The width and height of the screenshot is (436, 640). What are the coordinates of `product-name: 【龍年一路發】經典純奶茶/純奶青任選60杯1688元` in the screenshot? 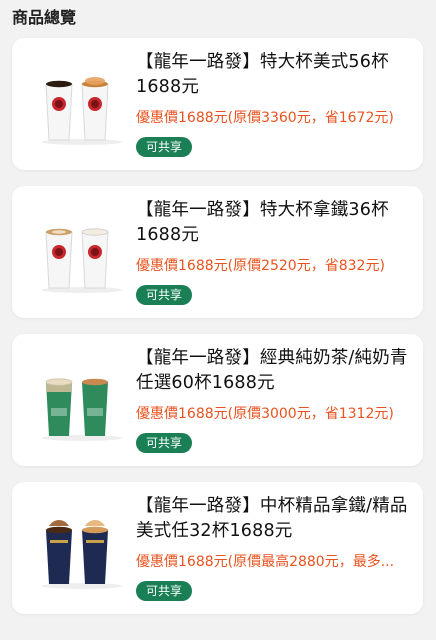 It's located at (272, 370).